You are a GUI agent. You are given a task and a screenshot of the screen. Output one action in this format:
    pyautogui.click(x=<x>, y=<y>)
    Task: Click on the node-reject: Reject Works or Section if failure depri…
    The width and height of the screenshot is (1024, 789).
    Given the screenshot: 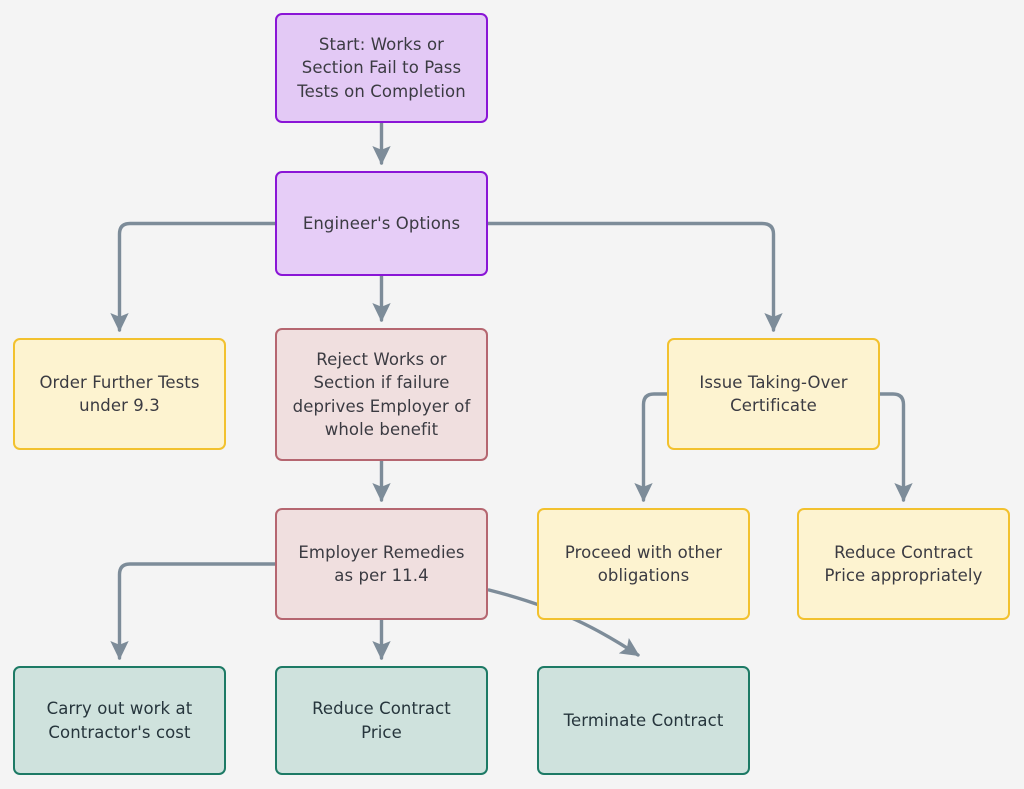 What is the action you would take?
    pyautogui.click(x=381, y=394)
    